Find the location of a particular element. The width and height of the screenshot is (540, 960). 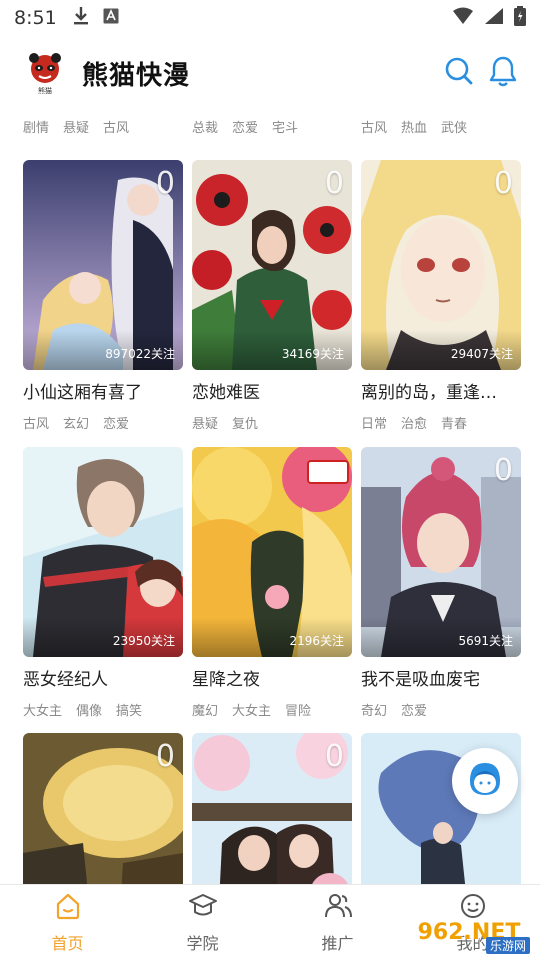

follow-count: 5691关注 is located at coordinates (485, 641).